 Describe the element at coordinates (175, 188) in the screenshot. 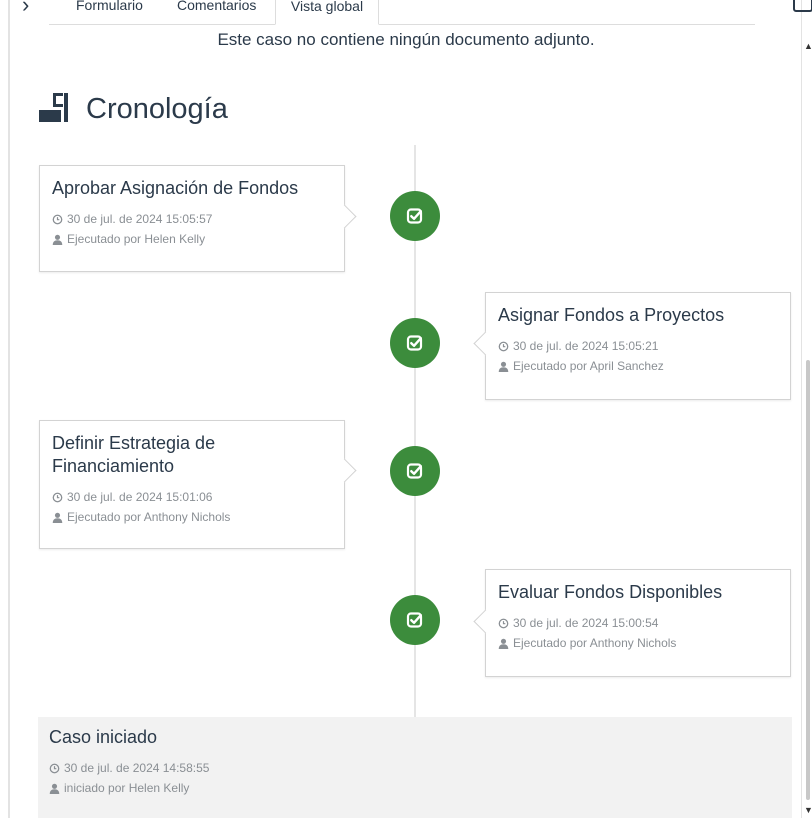

I see `event-title: Aprobar Asignación de Fondos` at that location.